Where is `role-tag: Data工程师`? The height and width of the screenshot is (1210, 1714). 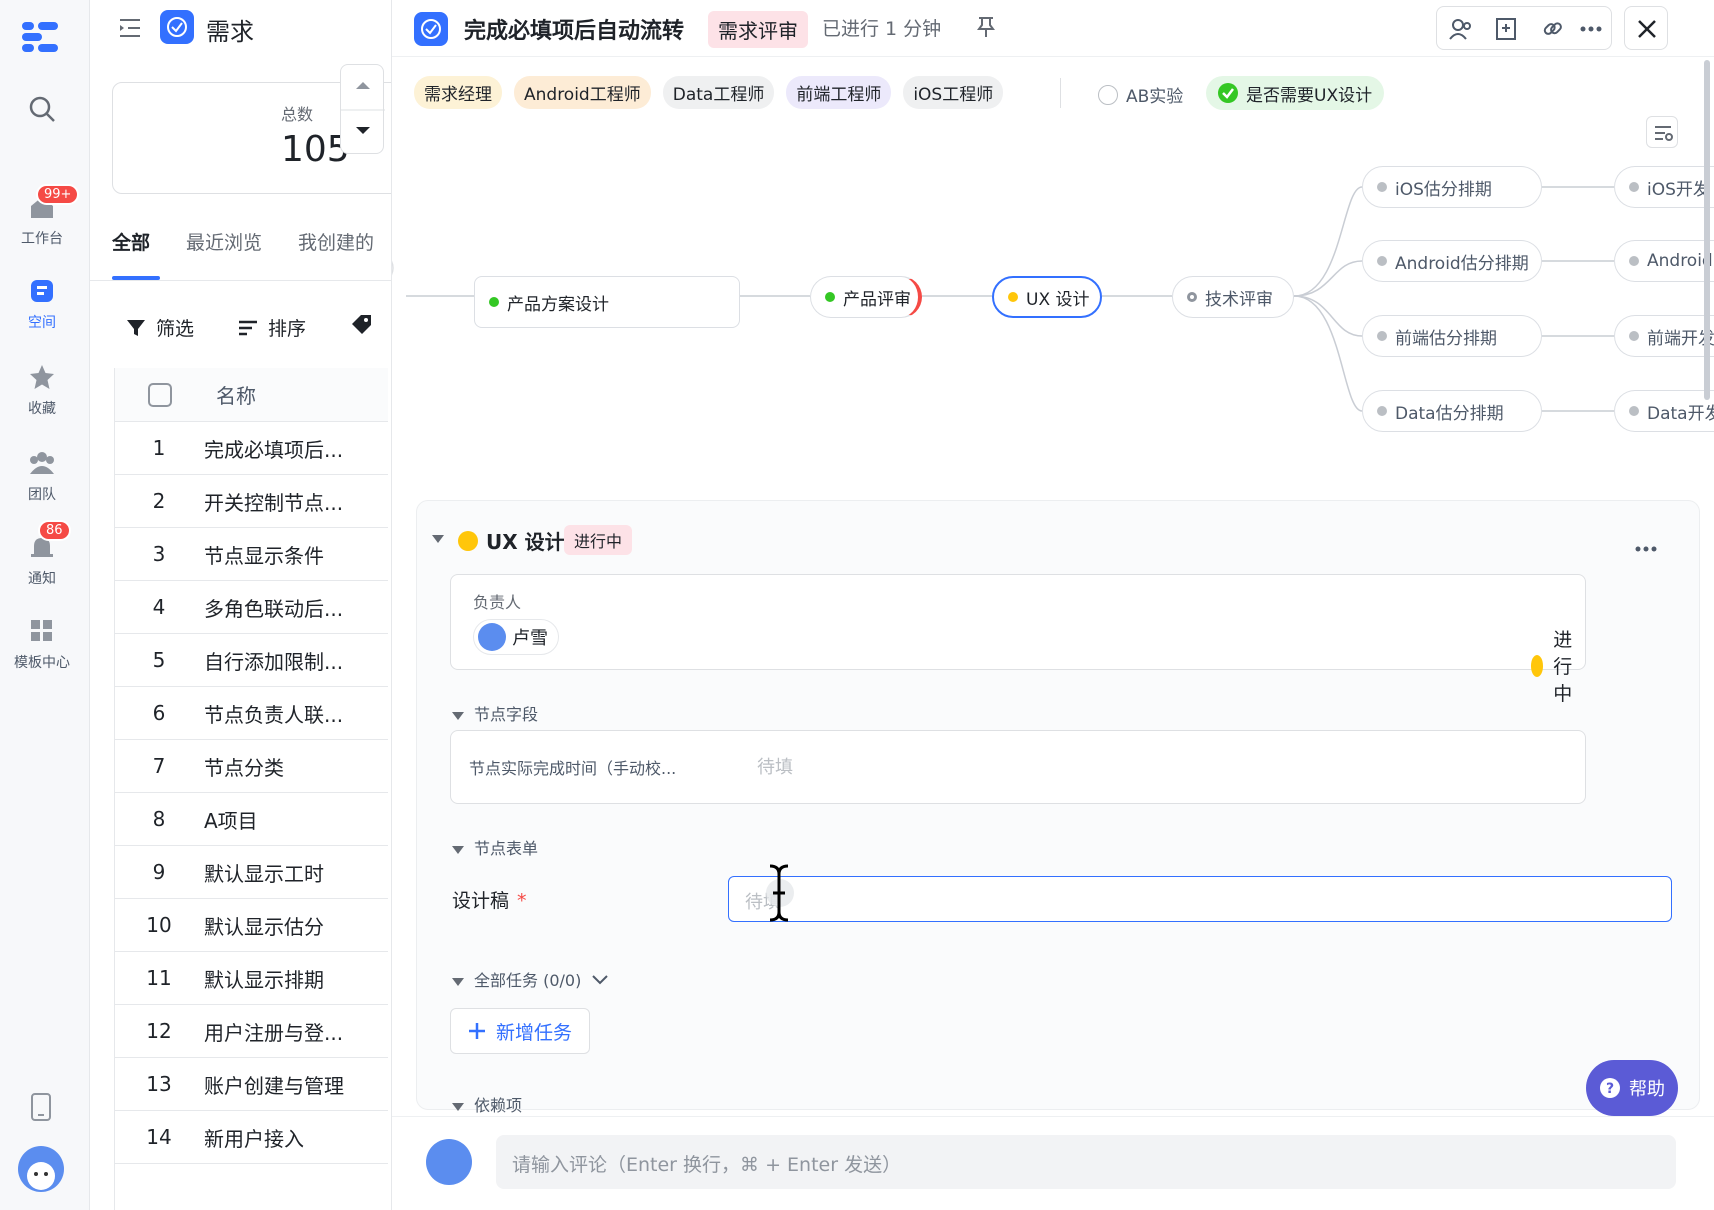
role-tag: Data工程师 is located at coordinates (718, 92).